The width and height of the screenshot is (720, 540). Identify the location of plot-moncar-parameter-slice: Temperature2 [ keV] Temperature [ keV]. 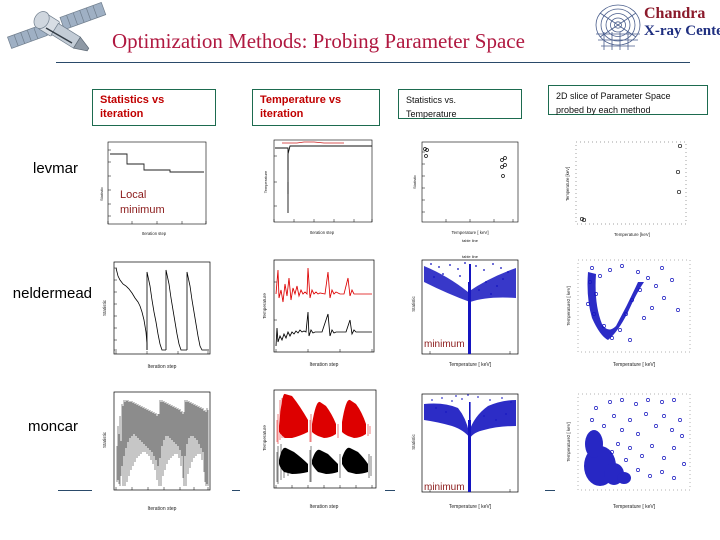
(628, 450).